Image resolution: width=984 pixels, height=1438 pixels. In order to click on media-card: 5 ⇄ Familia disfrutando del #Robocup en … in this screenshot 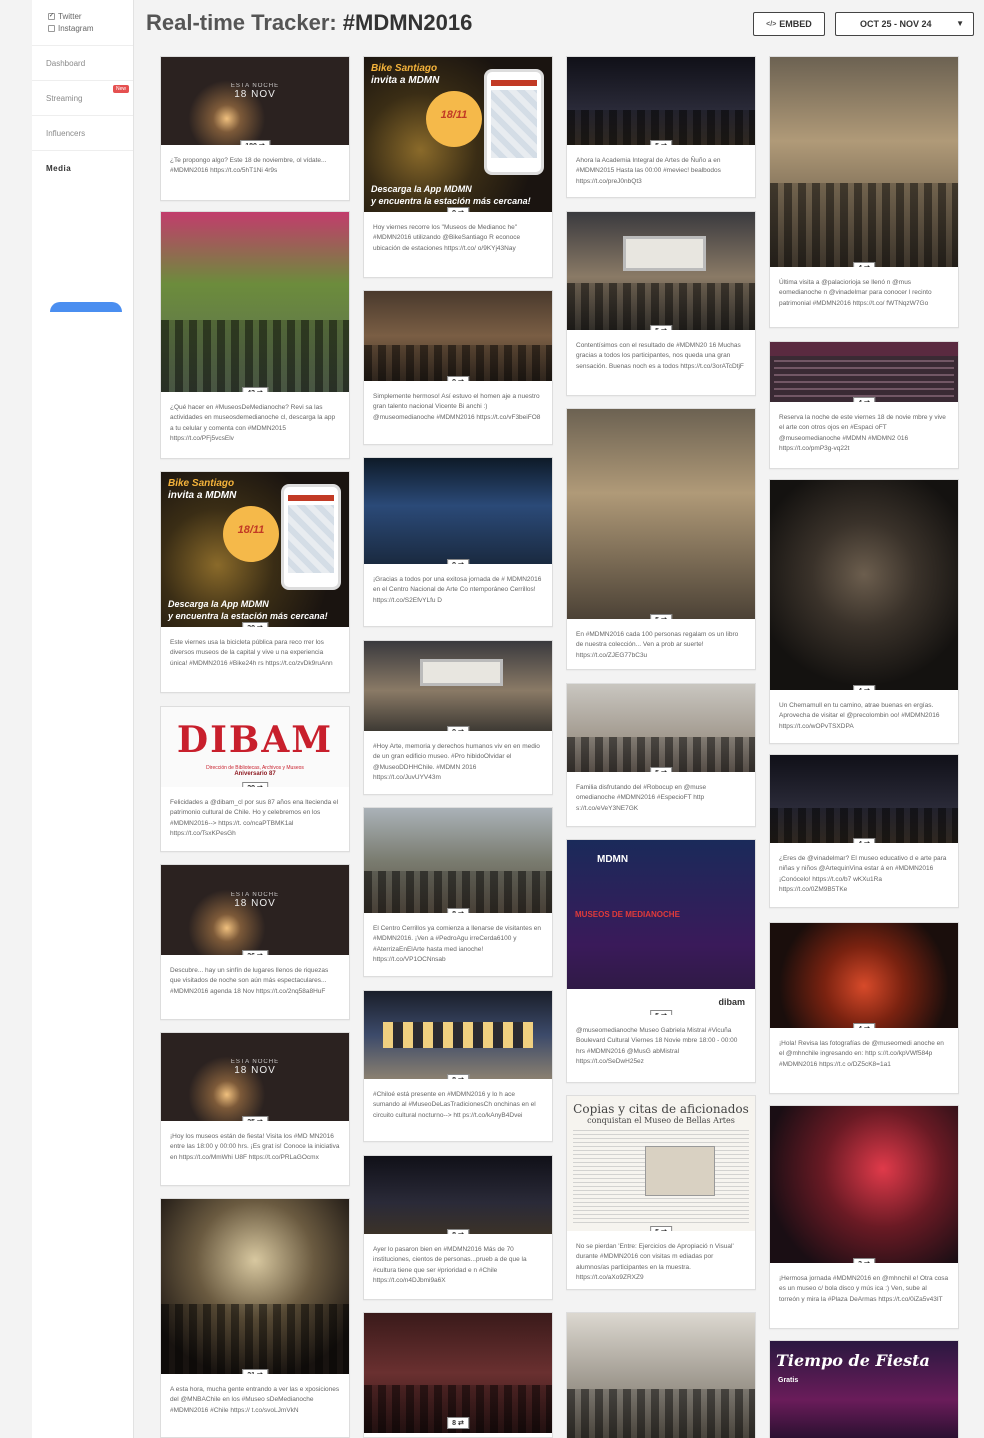, I will do `click(661, 755)`.